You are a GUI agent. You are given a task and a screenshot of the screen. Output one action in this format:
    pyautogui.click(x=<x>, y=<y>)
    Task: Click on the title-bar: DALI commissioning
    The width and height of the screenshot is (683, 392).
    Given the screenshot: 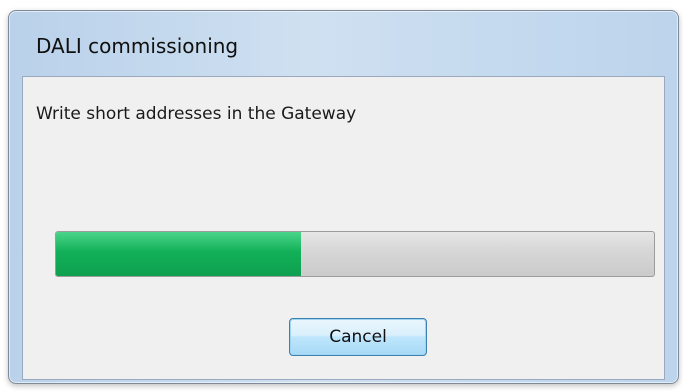 What is the action you would take?
    pyautogui.click(x=343, y=41)
    